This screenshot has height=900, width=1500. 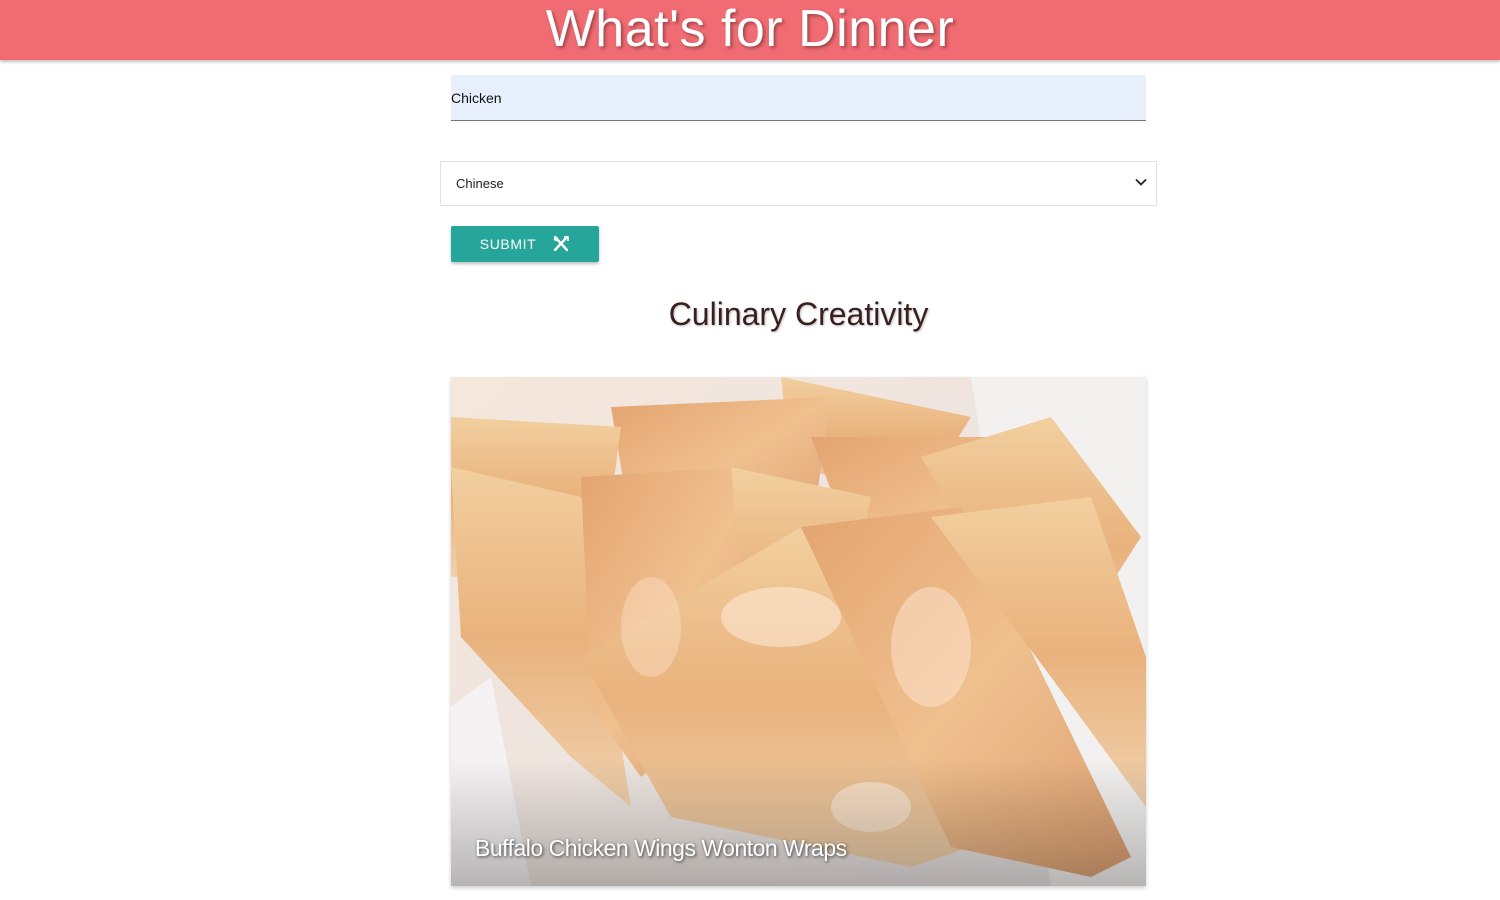 What do you see at coordinates (480, 183) in the screenshot?
I see `cuisine-select-value: Chinese` at bounding box center [480, 183].